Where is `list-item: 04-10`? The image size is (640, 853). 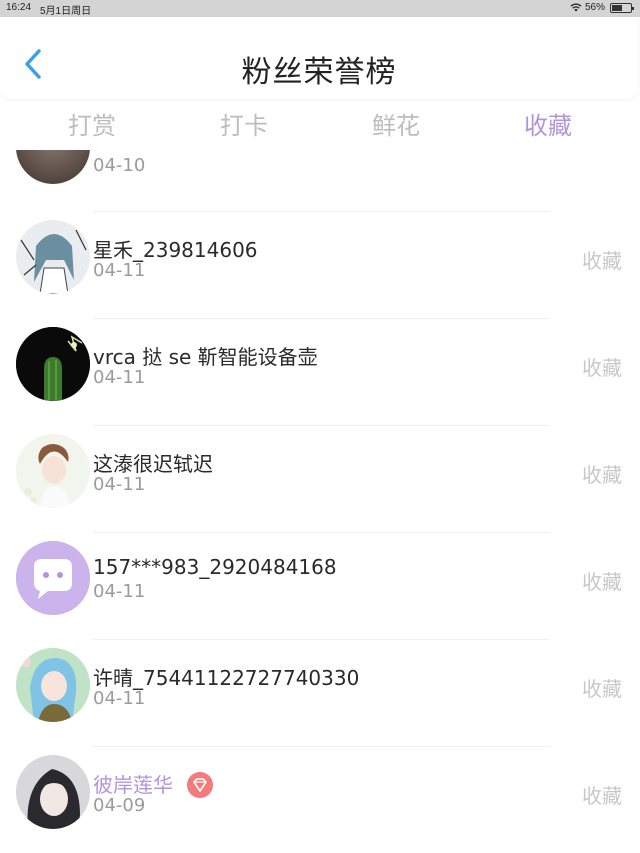 list-item: 04-10 is located at coordinates (320, 168).